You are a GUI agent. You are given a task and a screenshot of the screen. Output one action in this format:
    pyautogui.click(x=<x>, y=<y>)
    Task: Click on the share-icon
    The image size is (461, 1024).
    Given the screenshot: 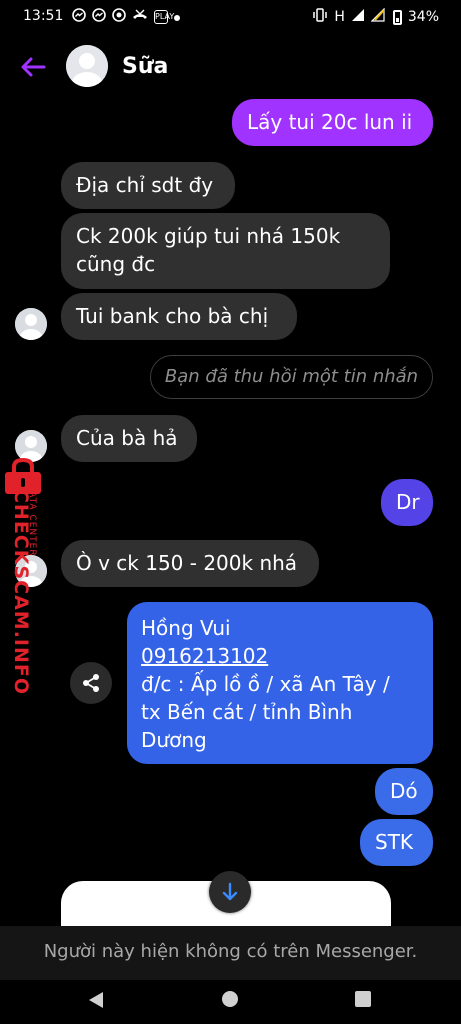 What is the action you would take?
    pyautogui.click(x=91, y=683)
    